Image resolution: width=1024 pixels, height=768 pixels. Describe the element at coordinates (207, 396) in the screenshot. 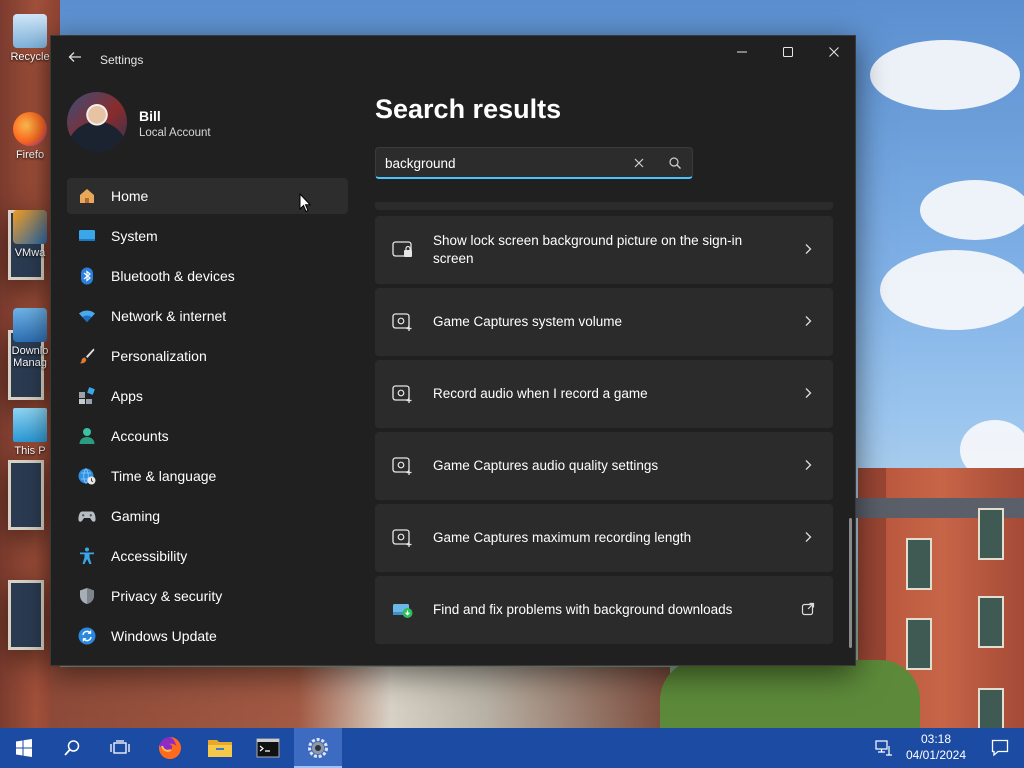

I see `sidebar-item-apps: Apps` at that location.